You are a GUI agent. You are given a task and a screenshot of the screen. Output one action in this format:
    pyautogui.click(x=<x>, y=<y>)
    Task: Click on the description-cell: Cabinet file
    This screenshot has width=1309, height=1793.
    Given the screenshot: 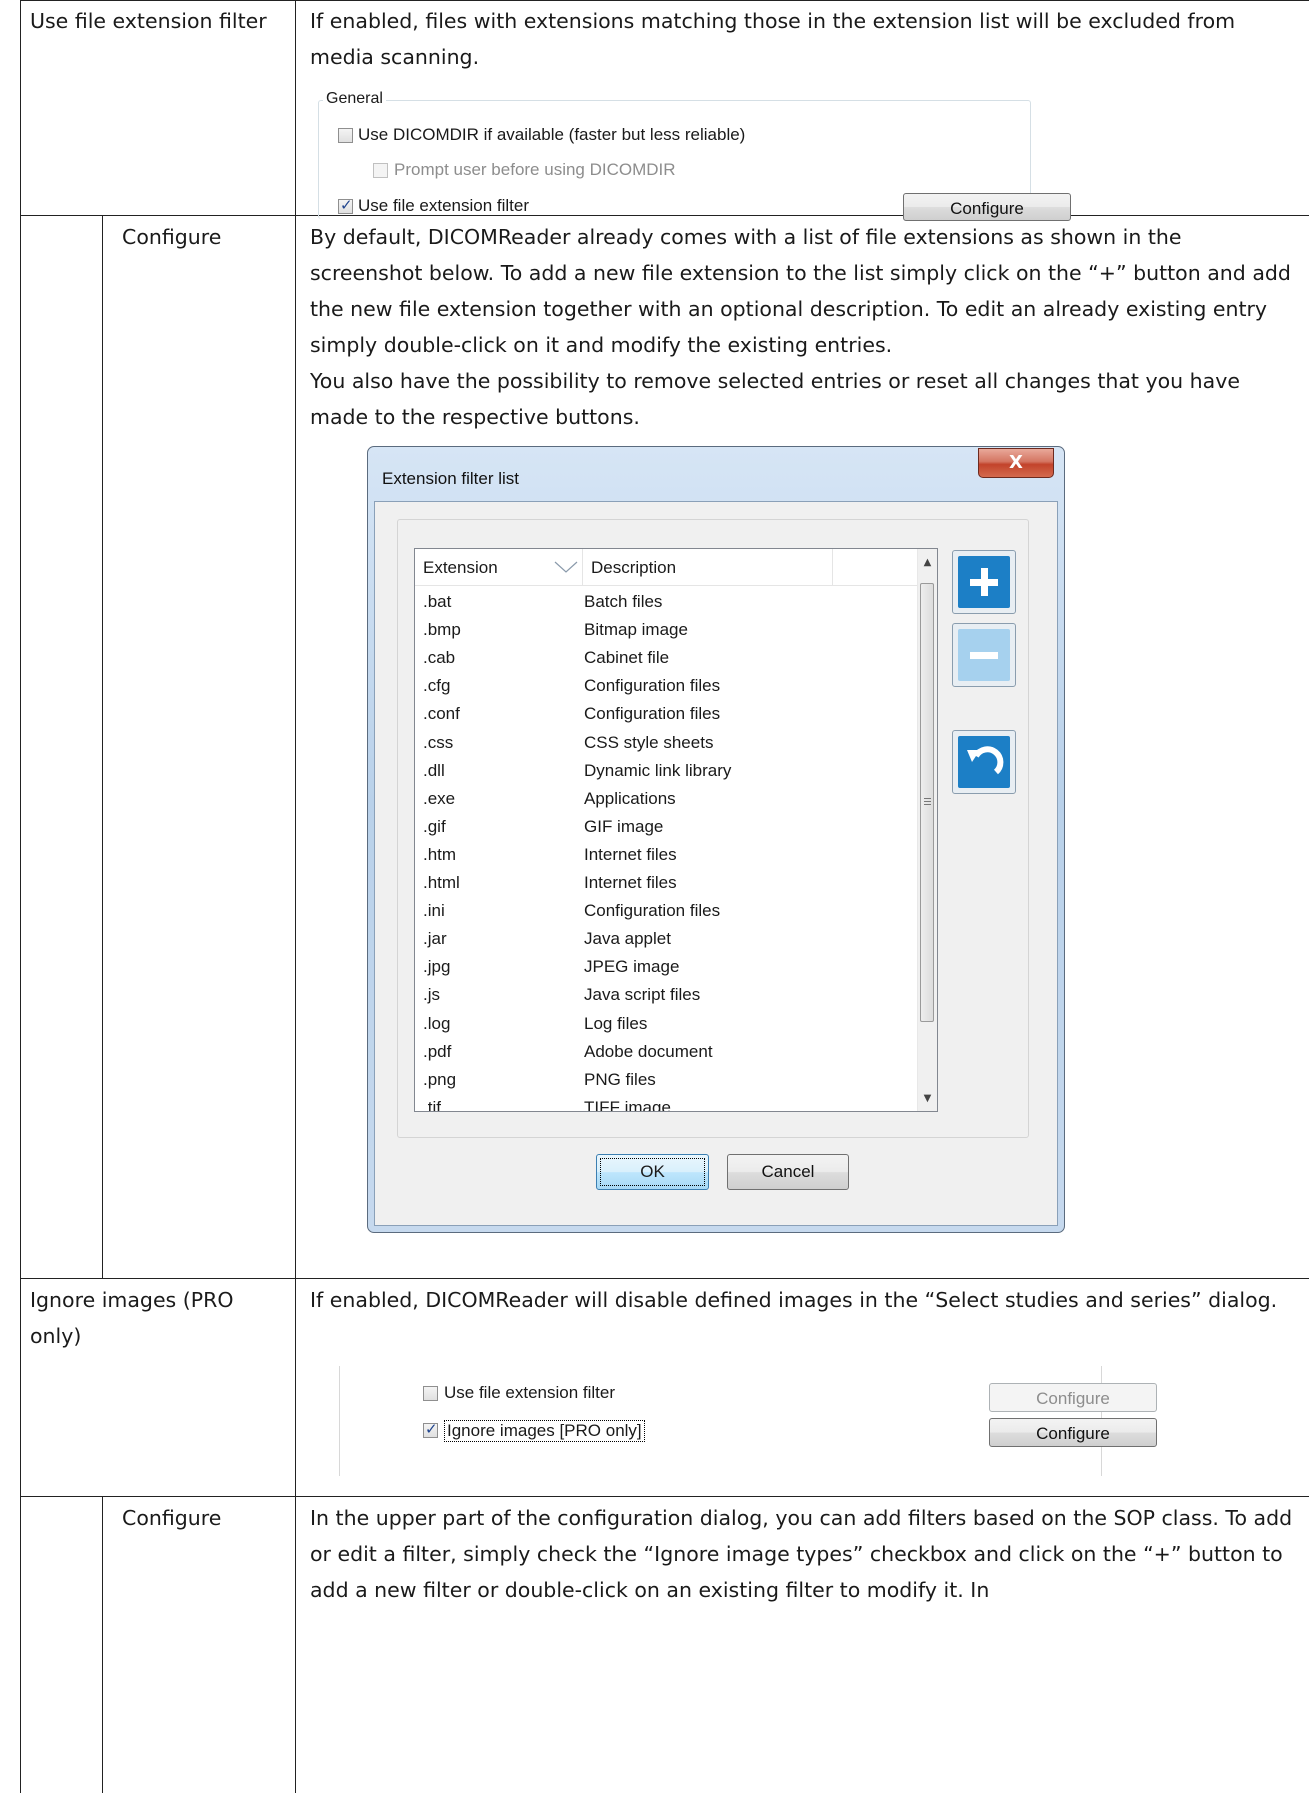 What is the action you would take?
    pyautogui.click(x=627, y=658)
    